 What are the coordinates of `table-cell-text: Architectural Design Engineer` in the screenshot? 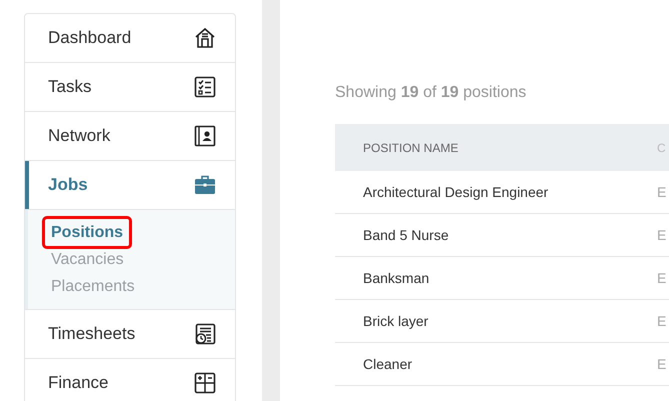 It's located at (456, 192).